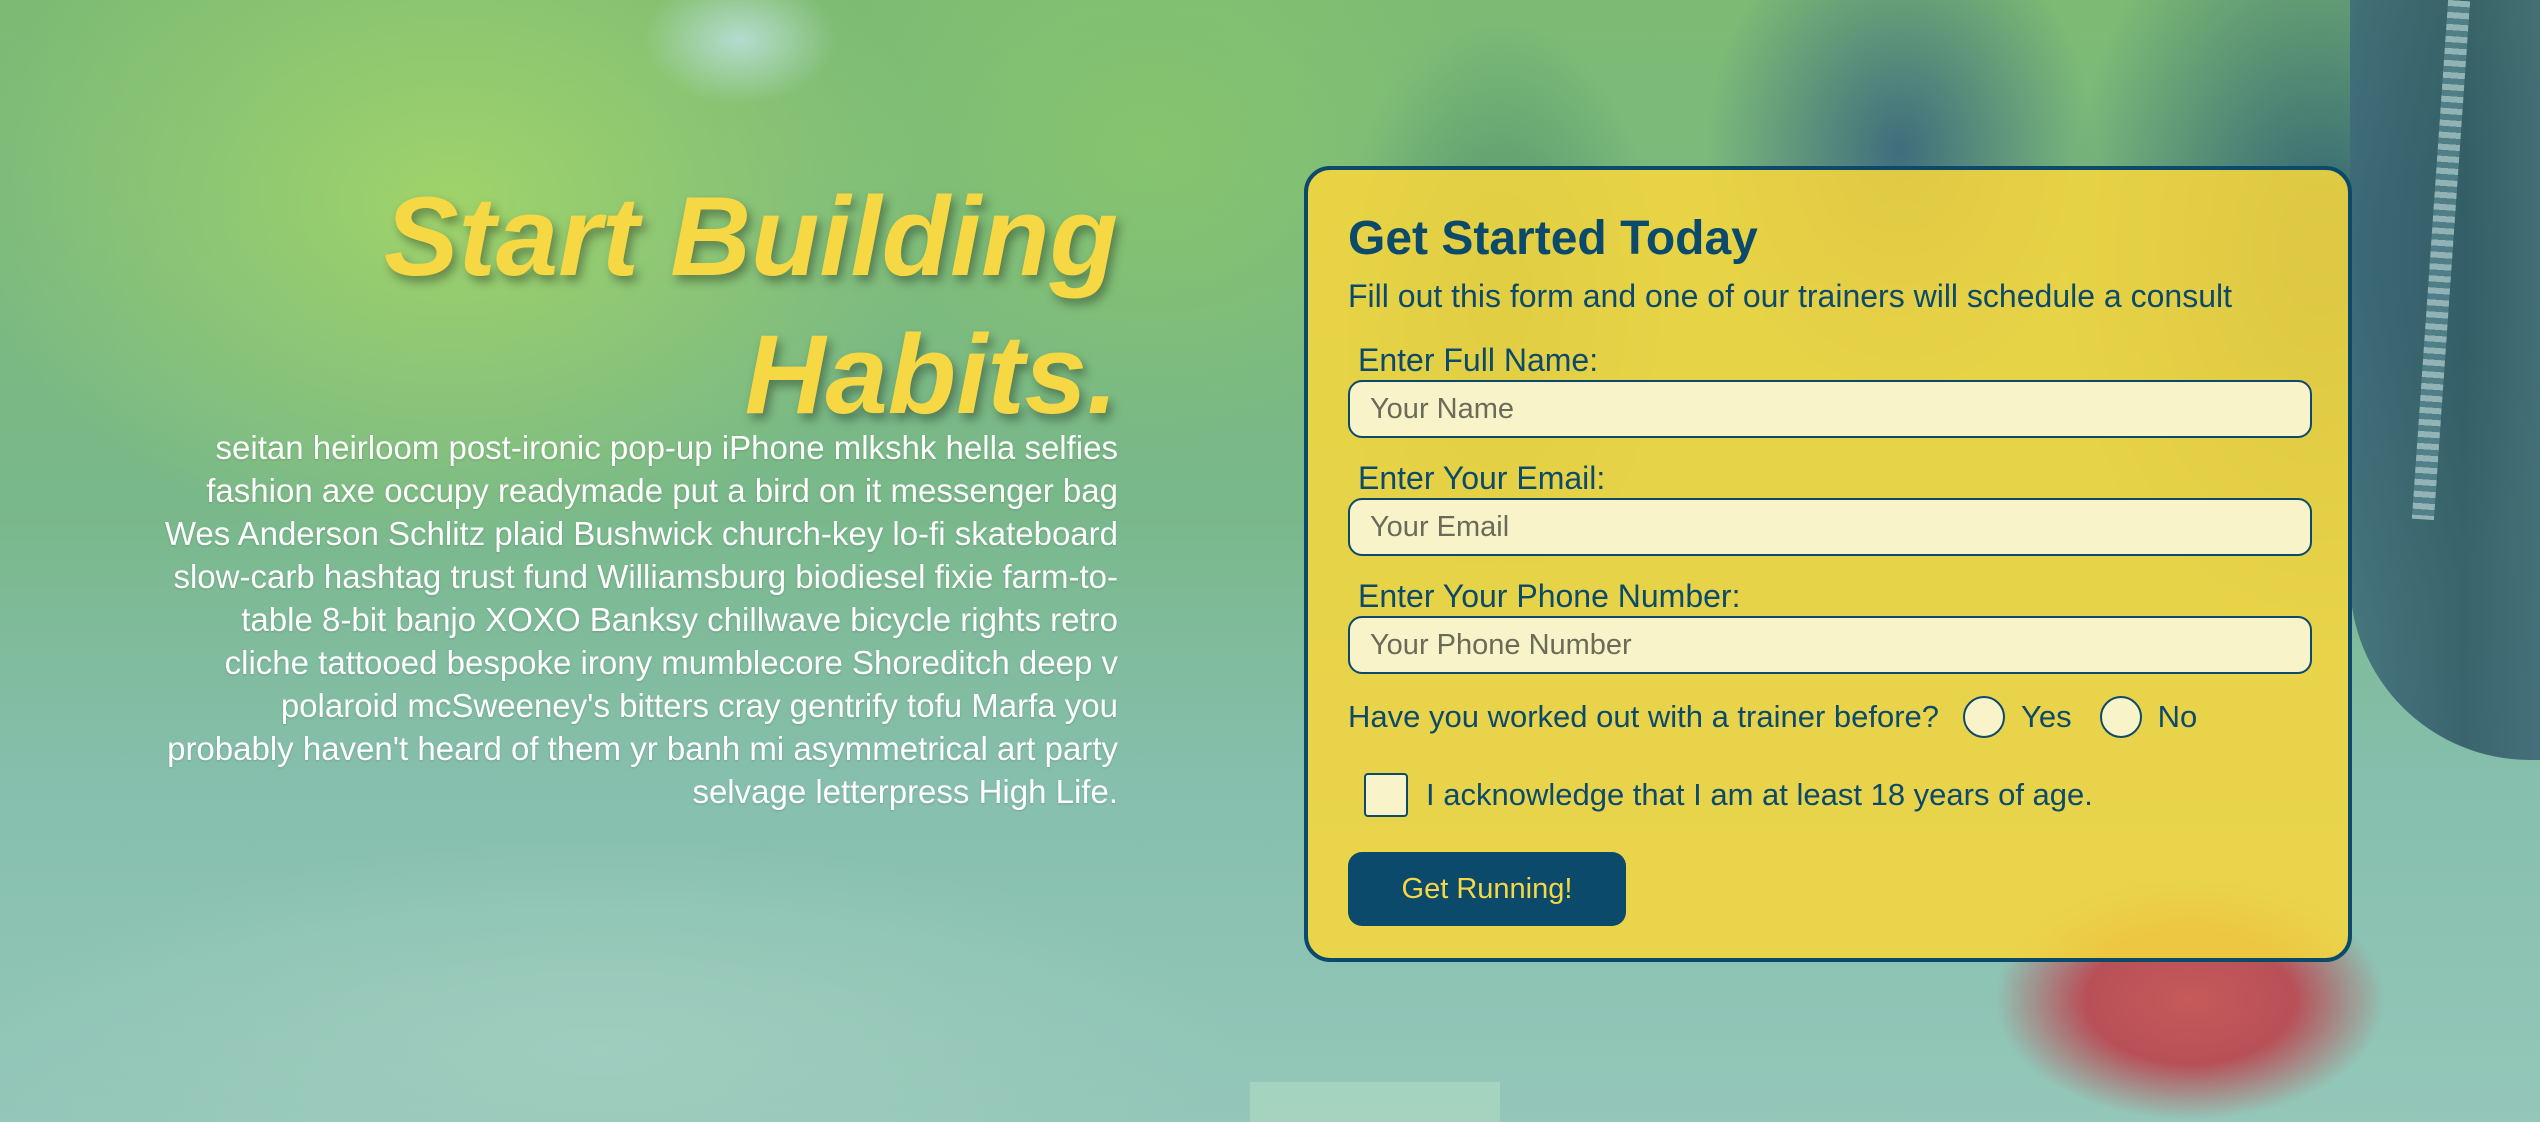 Image resolution: width=2540 pixels, height=1122 pixels. What do you see at coordinates (2120, 717) in the screenshot?
I see `trainer-no-radio` at bounding box center [2120, 717].